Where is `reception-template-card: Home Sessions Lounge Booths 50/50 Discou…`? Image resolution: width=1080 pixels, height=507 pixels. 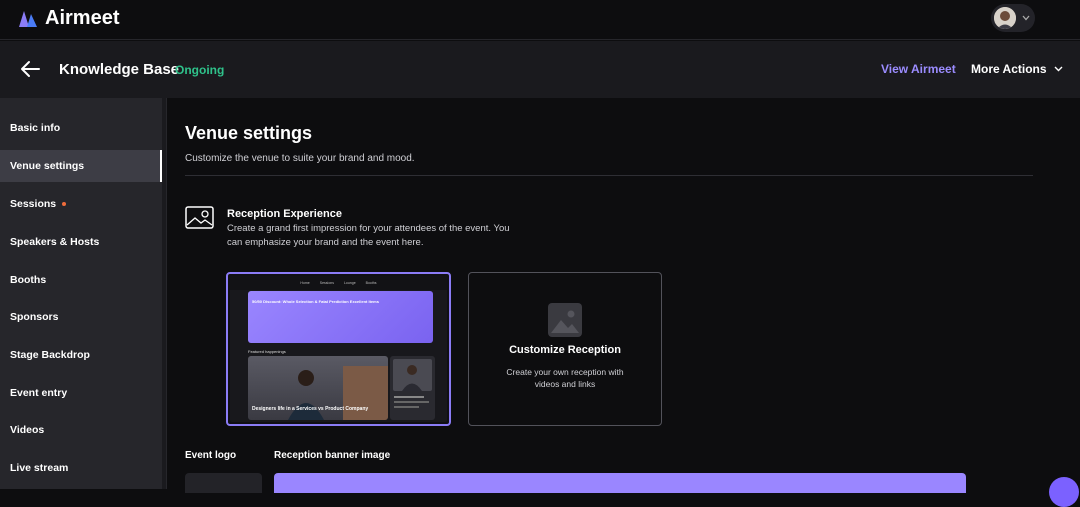
reception-template-card: Home Sessions Lounge Booths 50/50 Discou… is located at coordinates (338, 349).